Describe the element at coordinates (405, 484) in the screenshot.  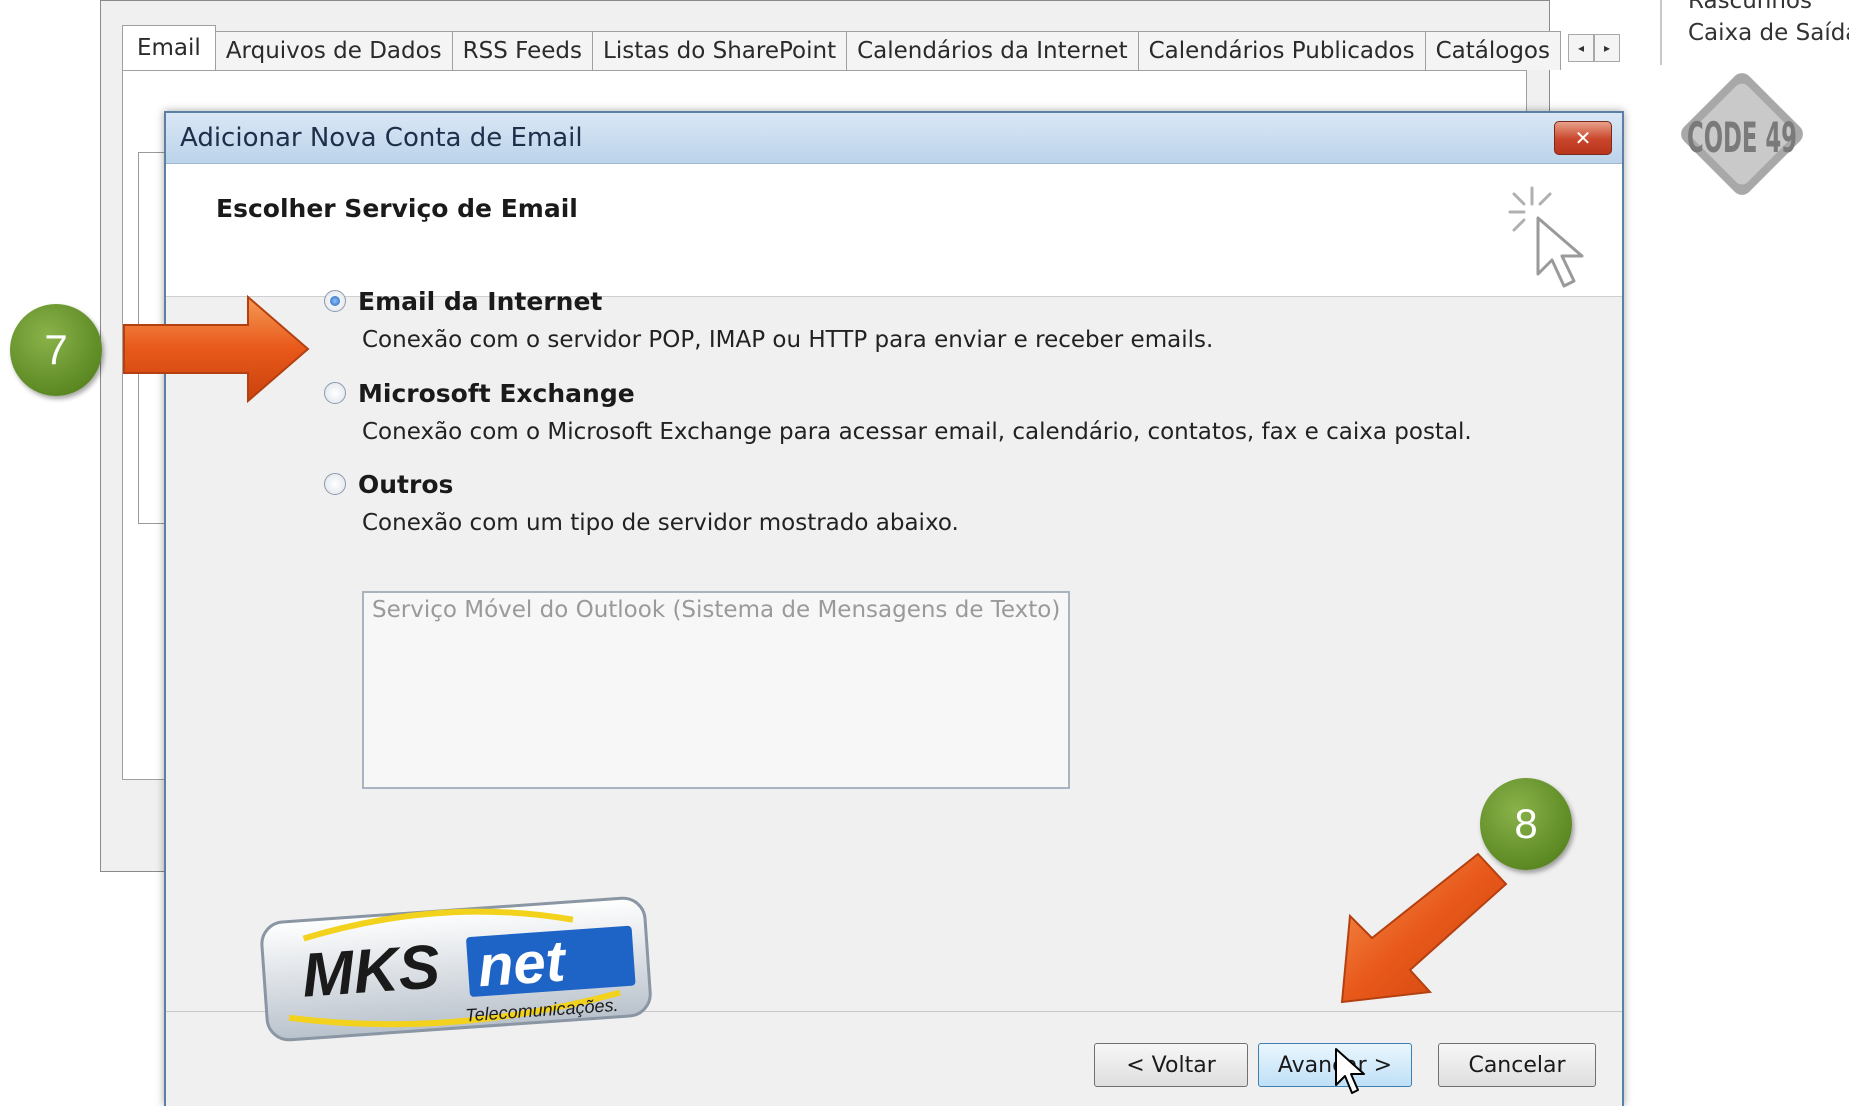
I see `option-other-label: Outros` at that location.